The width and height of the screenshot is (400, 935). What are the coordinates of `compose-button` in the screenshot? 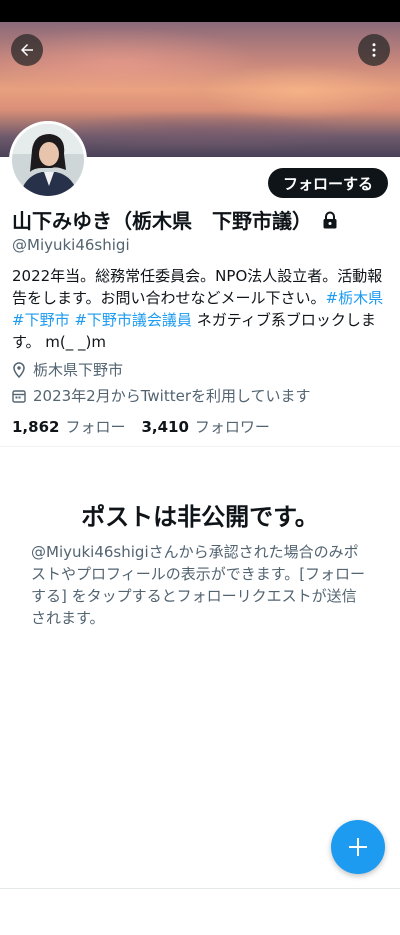 It's located at (358, 847).